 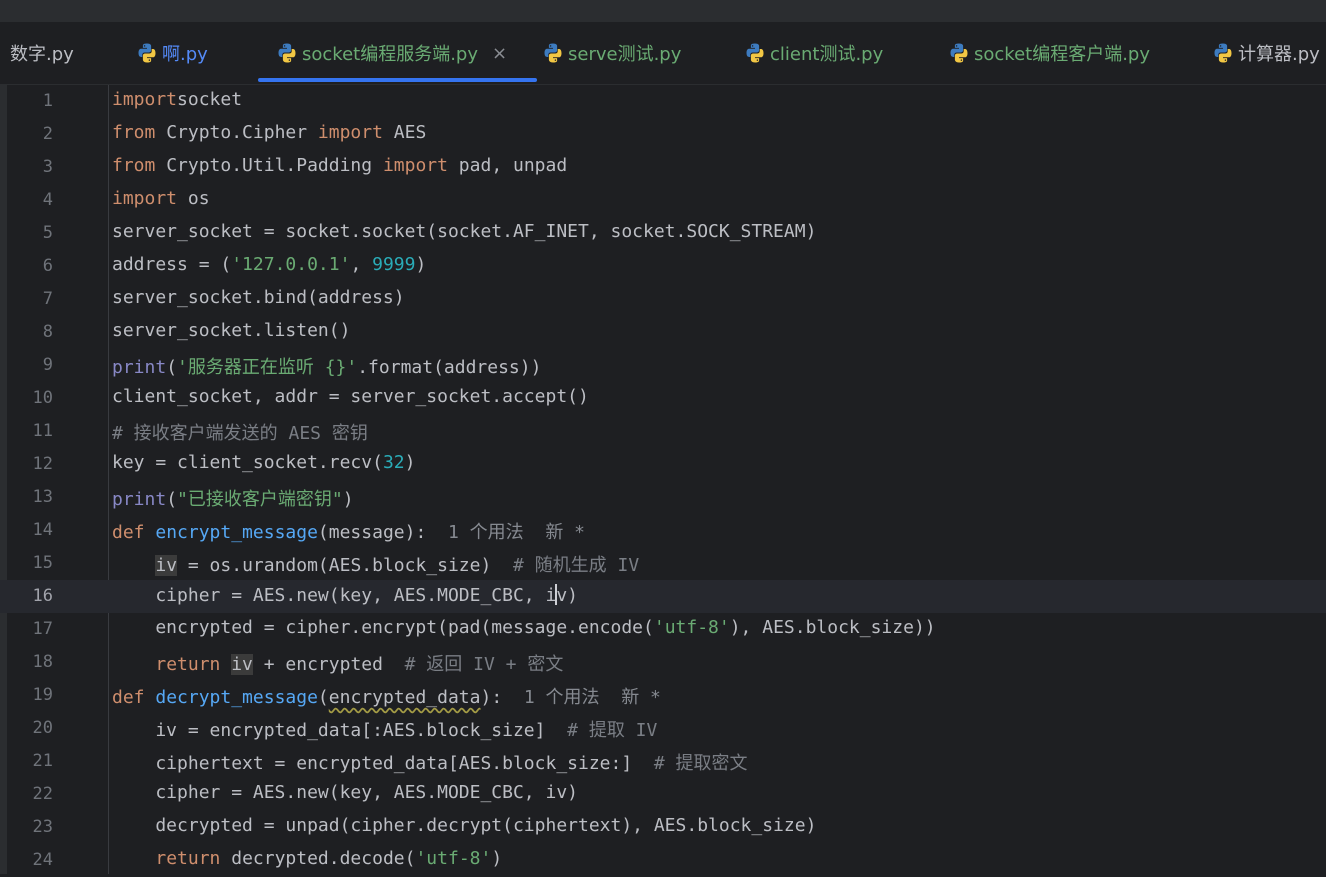 What do you see at coordinates (236, 532) in the screenshot?
I see `code-token: encrypt_message` at bounding box center [236, 532].